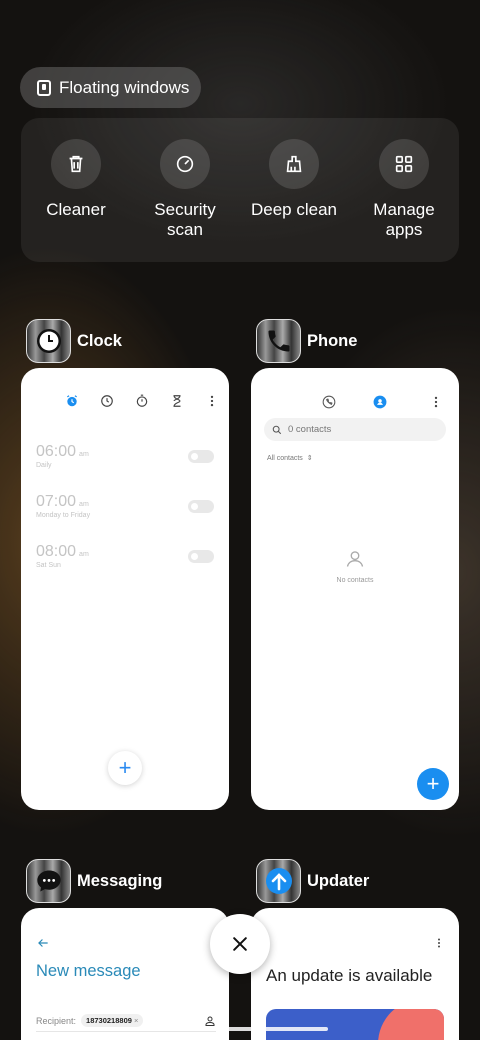 Image resolution: width=480 pixels, height=1040 pixels. I want to click on floating-windows-button: Floating windows, so click(110, 87).